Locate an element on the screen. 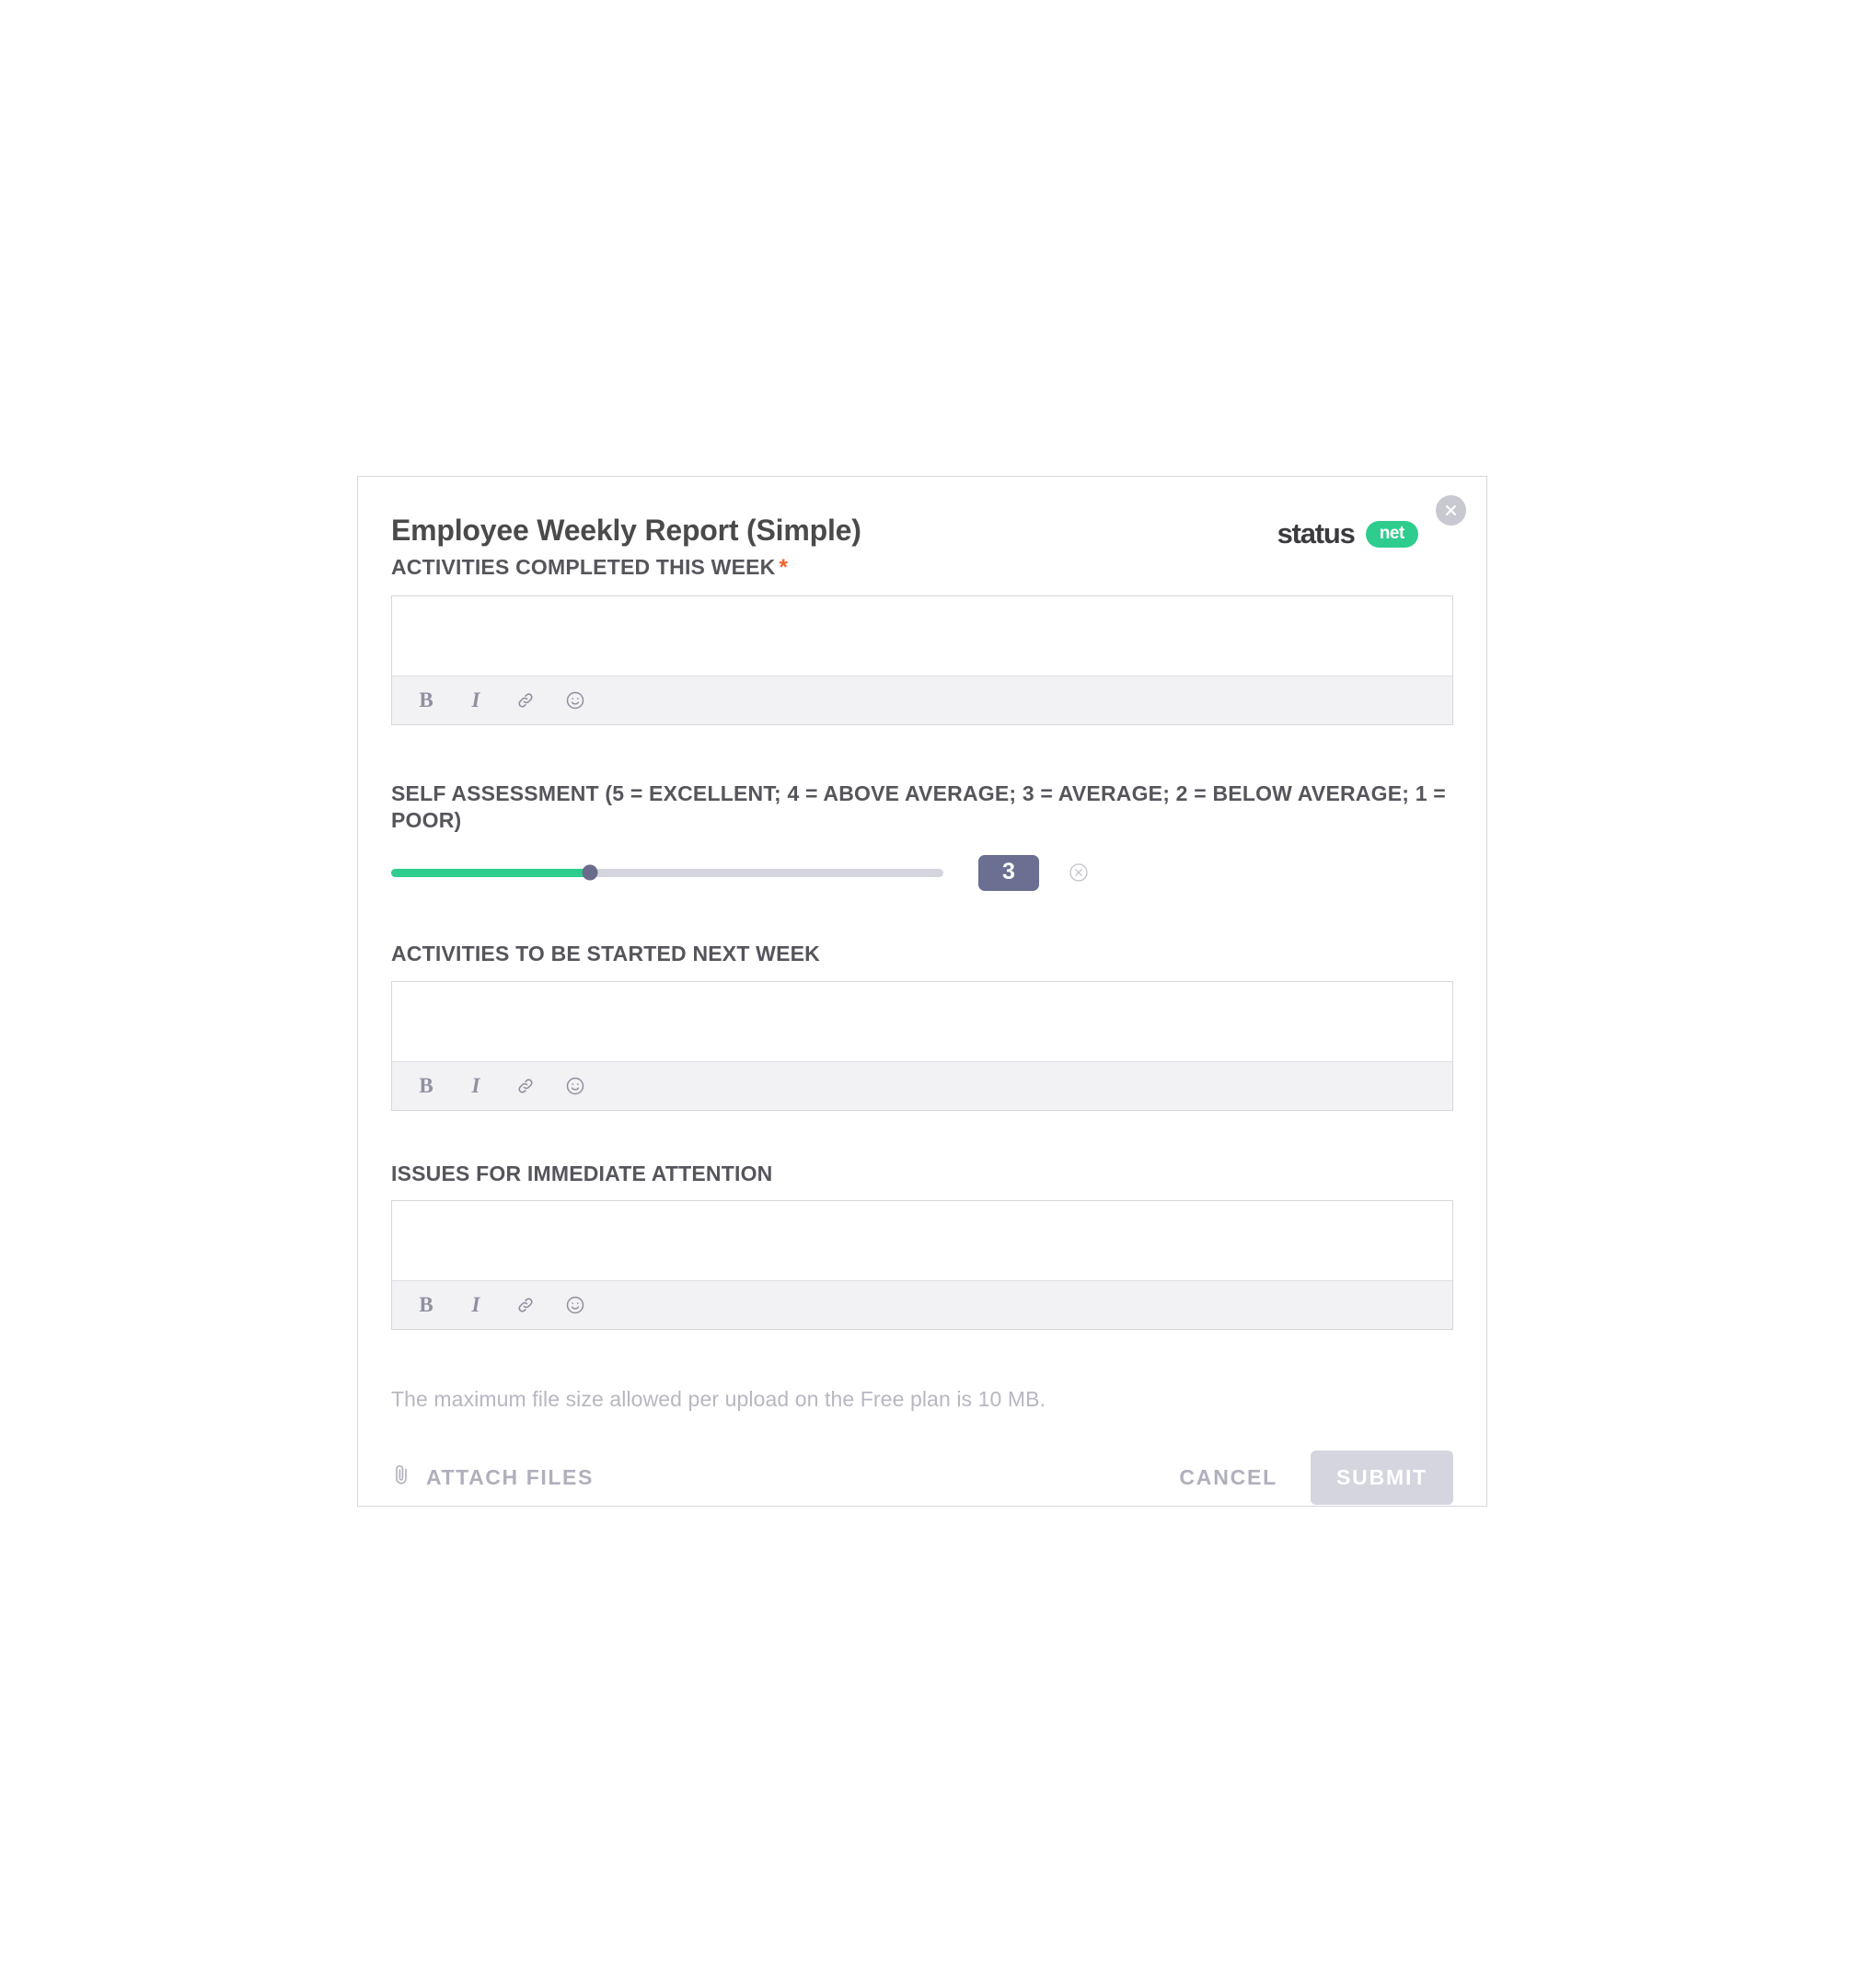  issues-attention-input is located at coordinates (922, 1240).